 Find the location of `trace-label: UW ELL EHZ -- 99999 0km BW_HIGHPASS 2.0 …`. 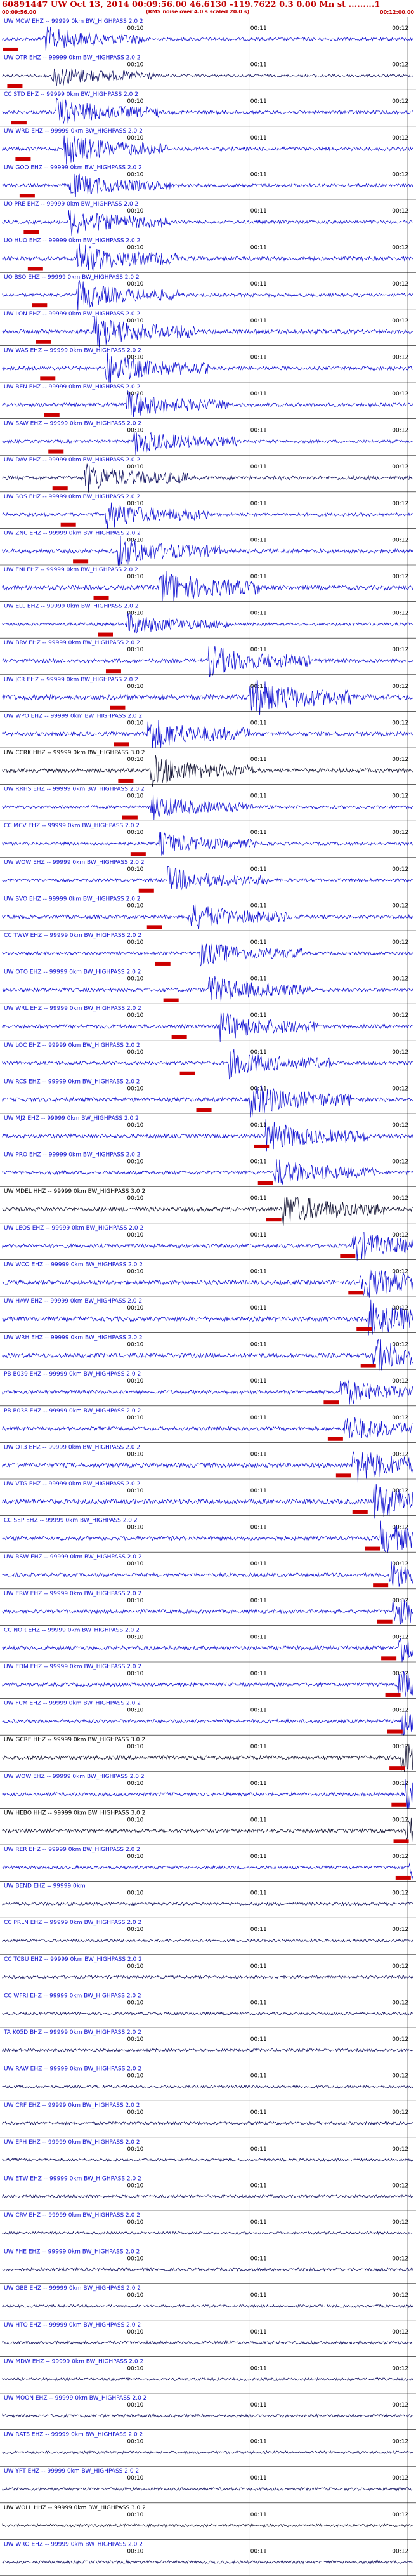

trace-label: UW ELL EHZ -- 99999 0km BW_HIGHPASS 2.0 … is located at coordinates (71, 607).